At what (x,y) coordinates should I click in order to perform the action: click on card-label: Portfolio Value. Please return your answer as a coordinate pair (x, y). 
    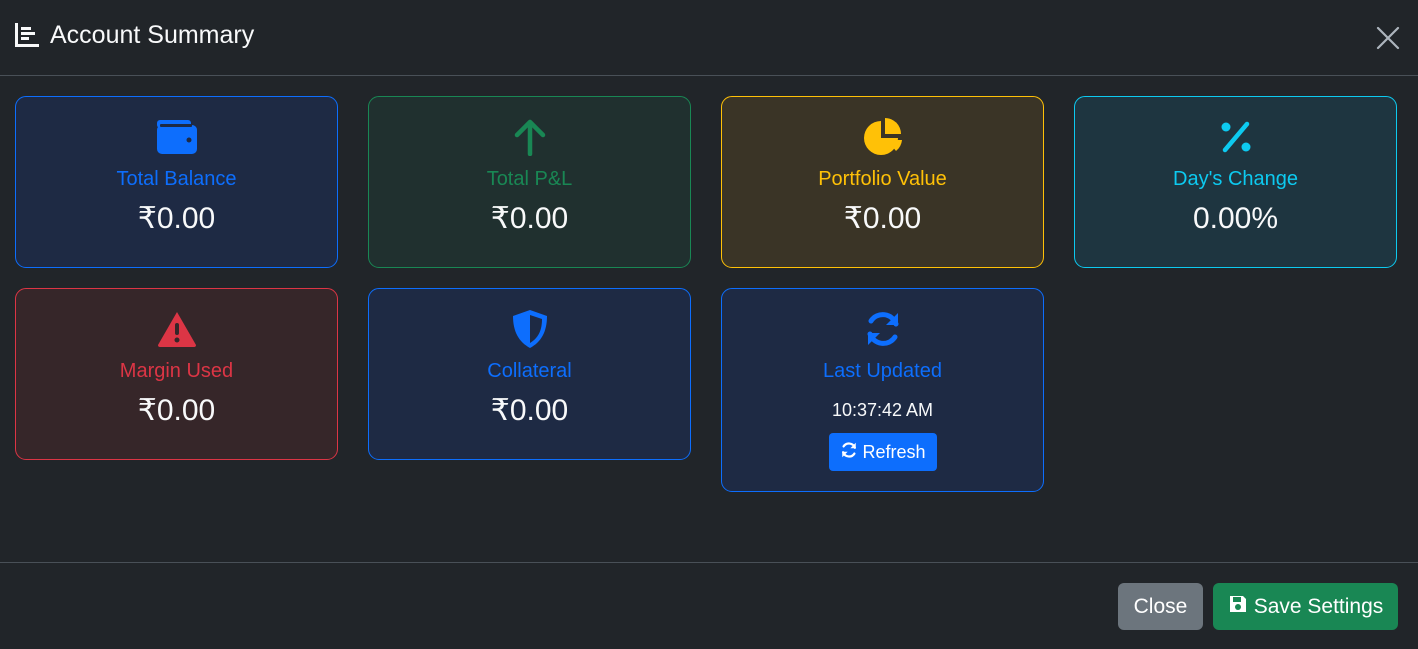
    Looking at the image, I should click on (882, 179).